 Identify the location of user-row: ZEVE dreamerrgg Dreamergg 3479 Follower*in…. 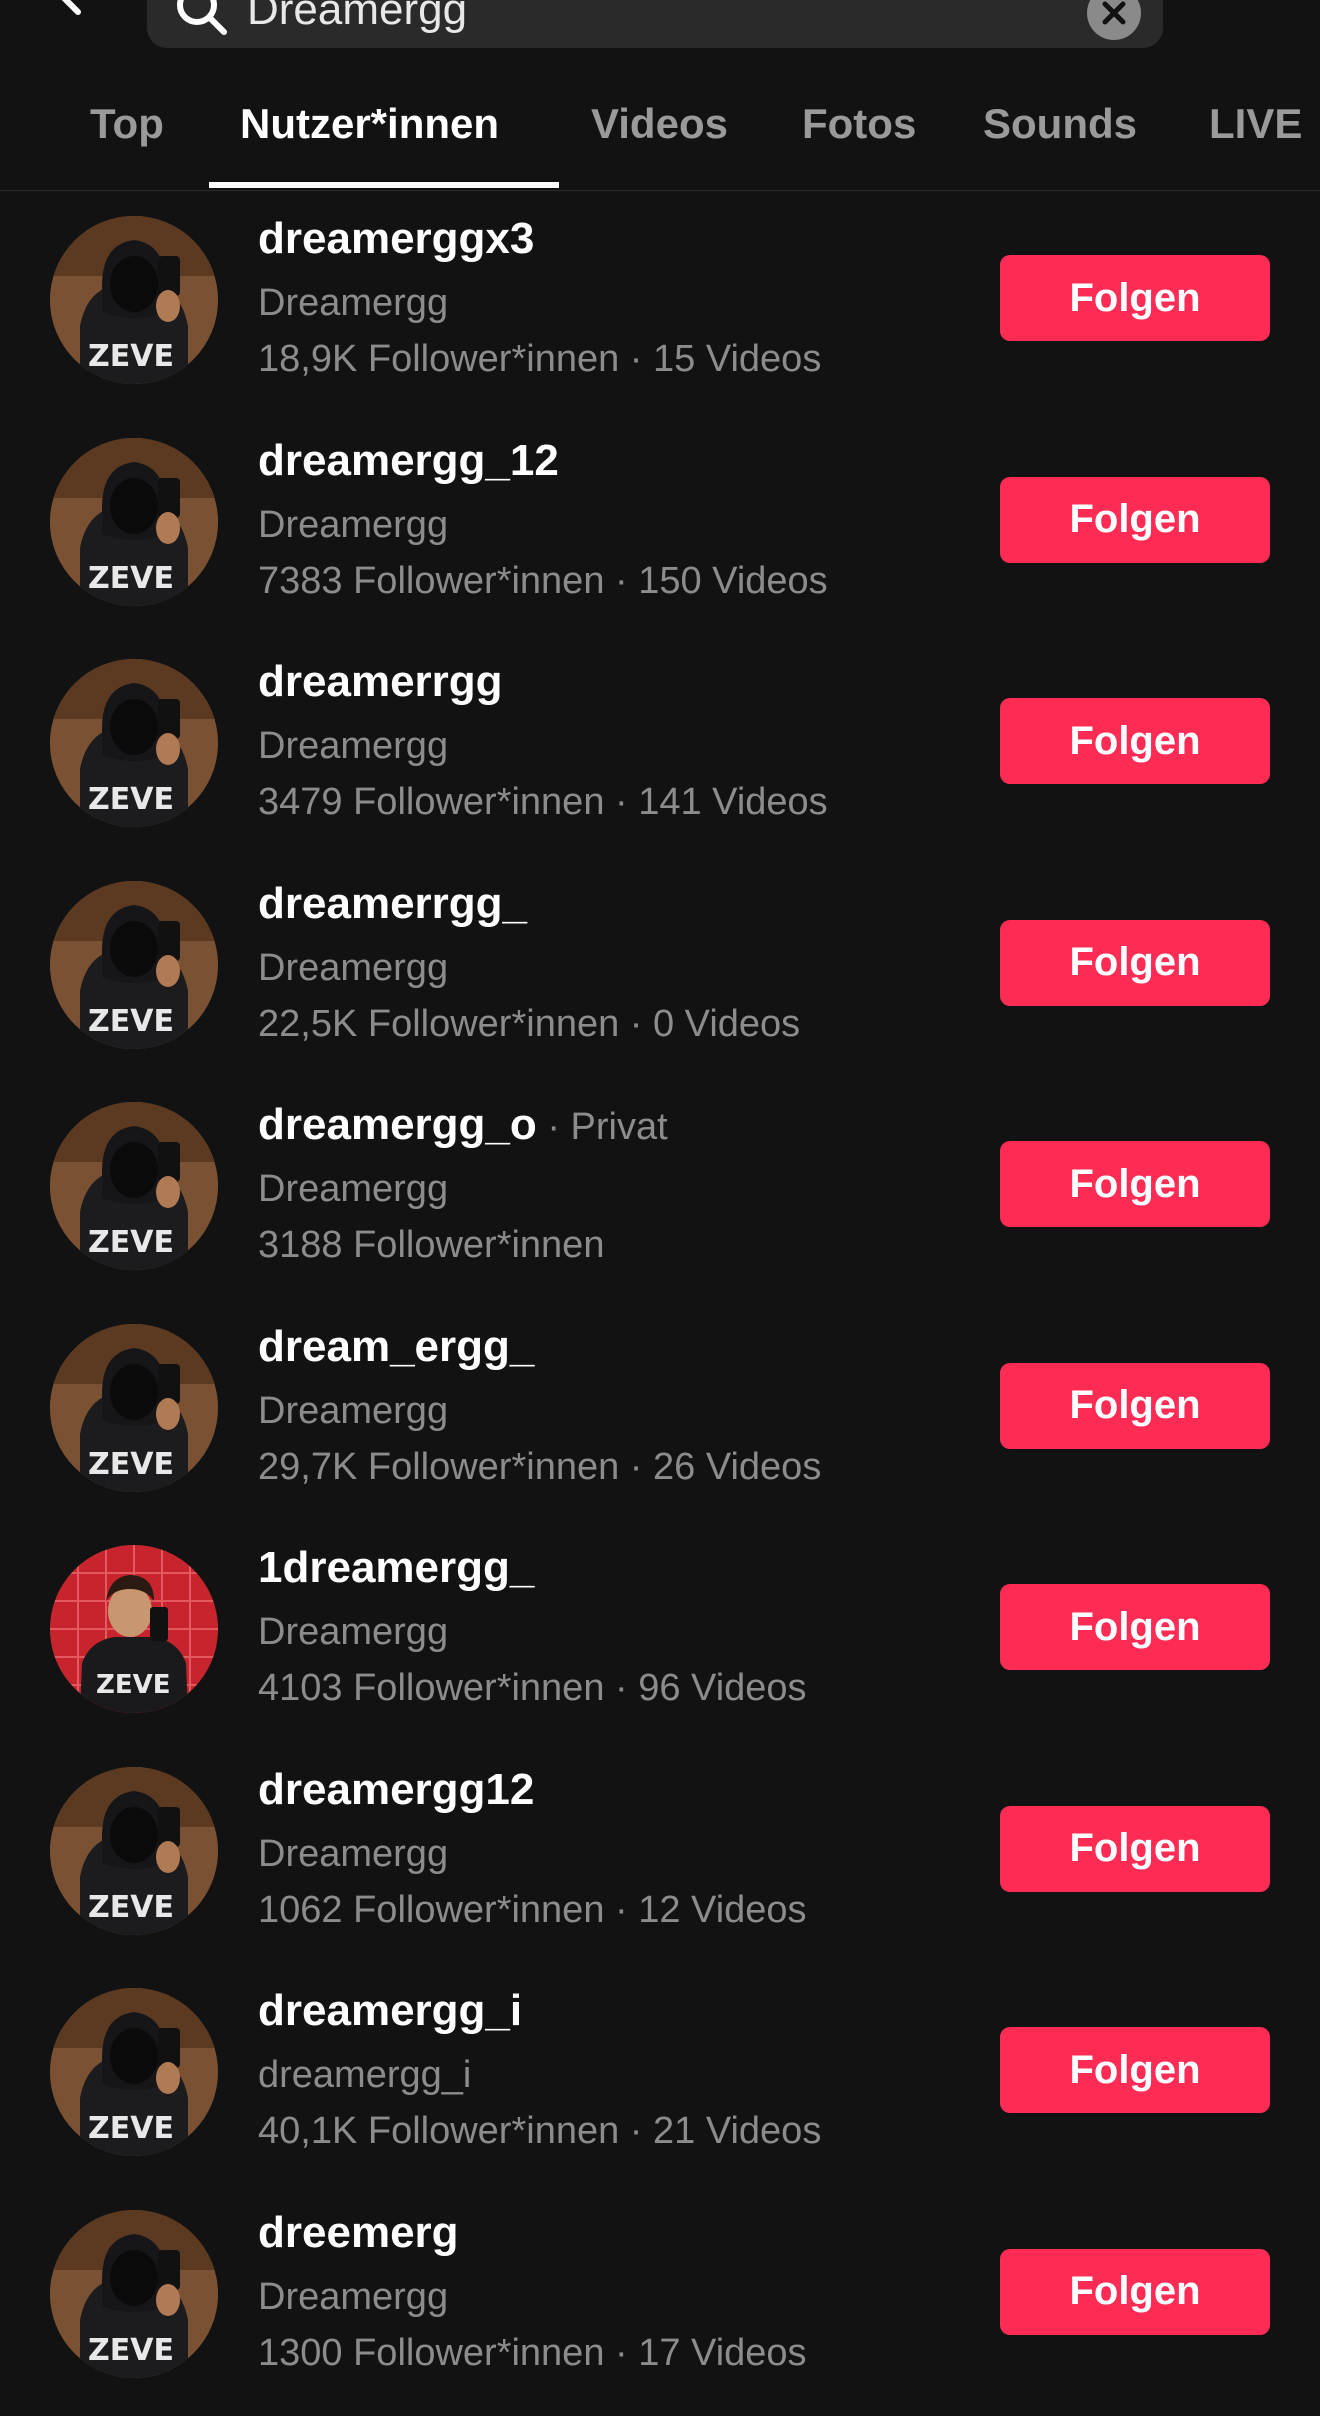
(660, 754).